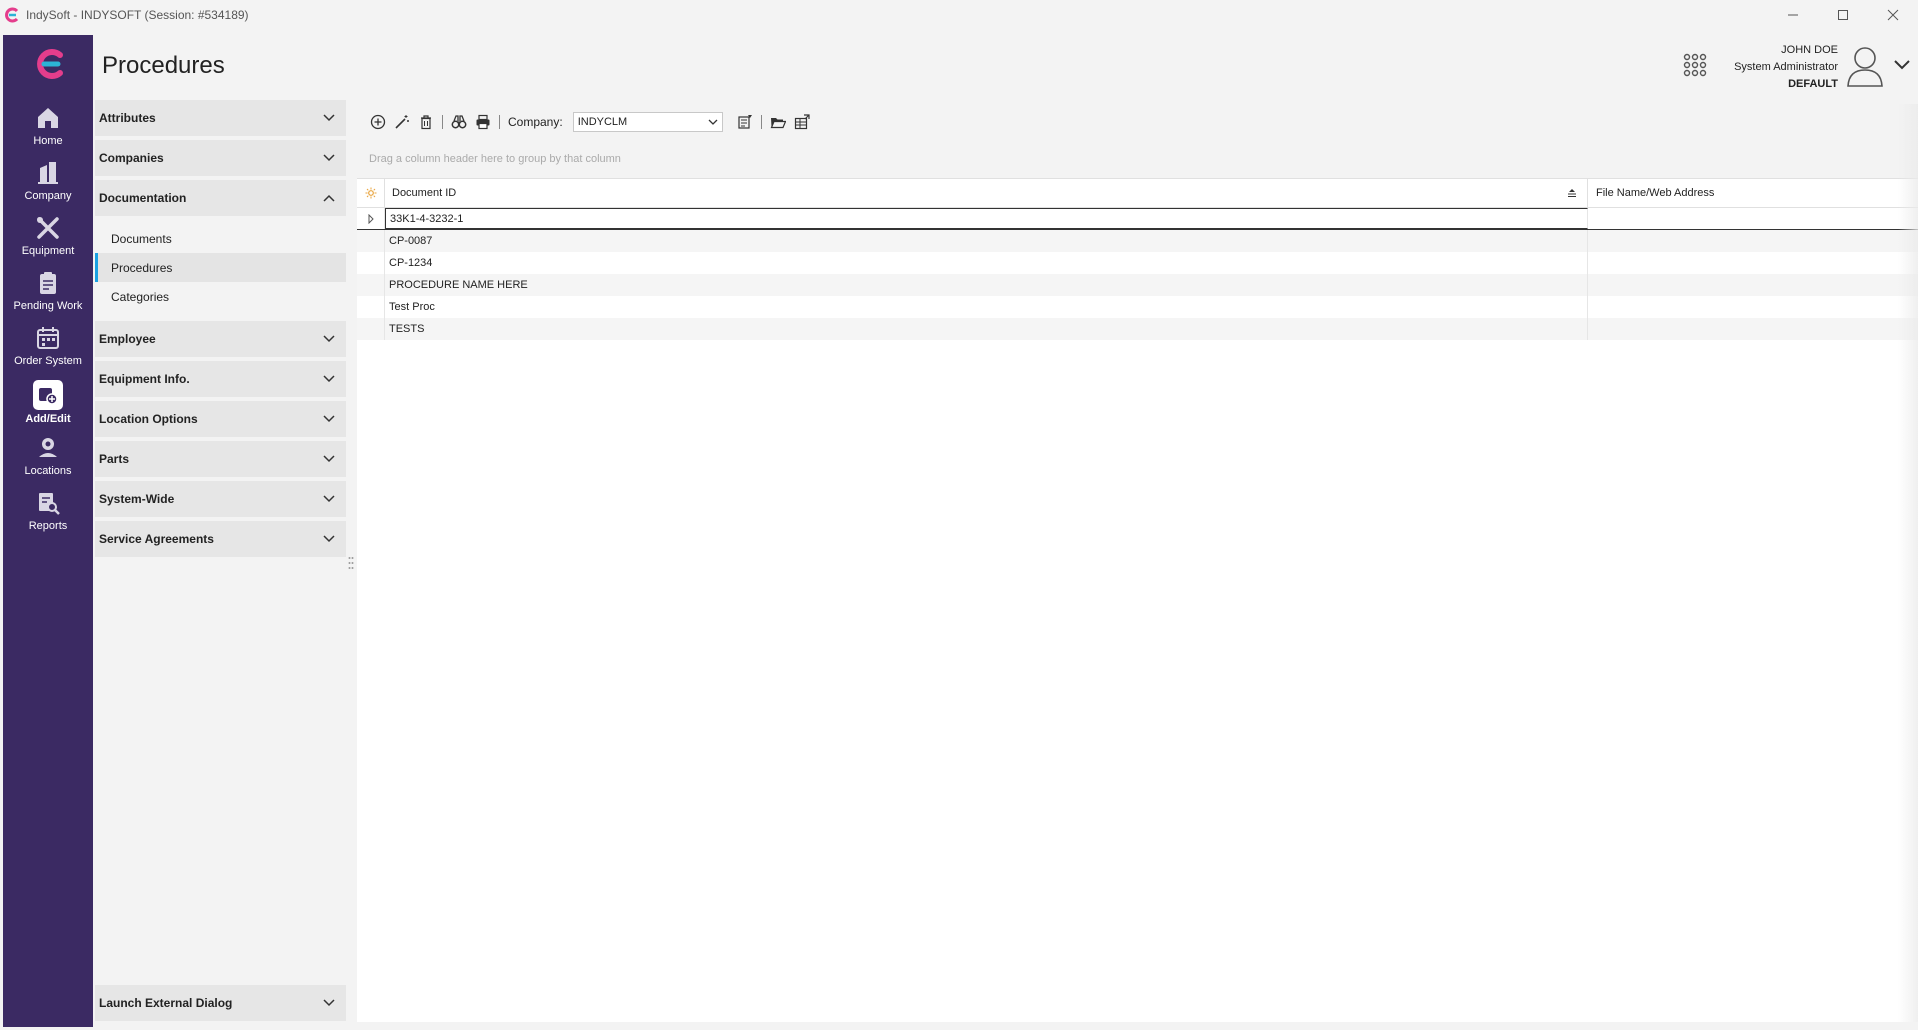  I want to click on current-row-arrow-icon, so click(371, 218).